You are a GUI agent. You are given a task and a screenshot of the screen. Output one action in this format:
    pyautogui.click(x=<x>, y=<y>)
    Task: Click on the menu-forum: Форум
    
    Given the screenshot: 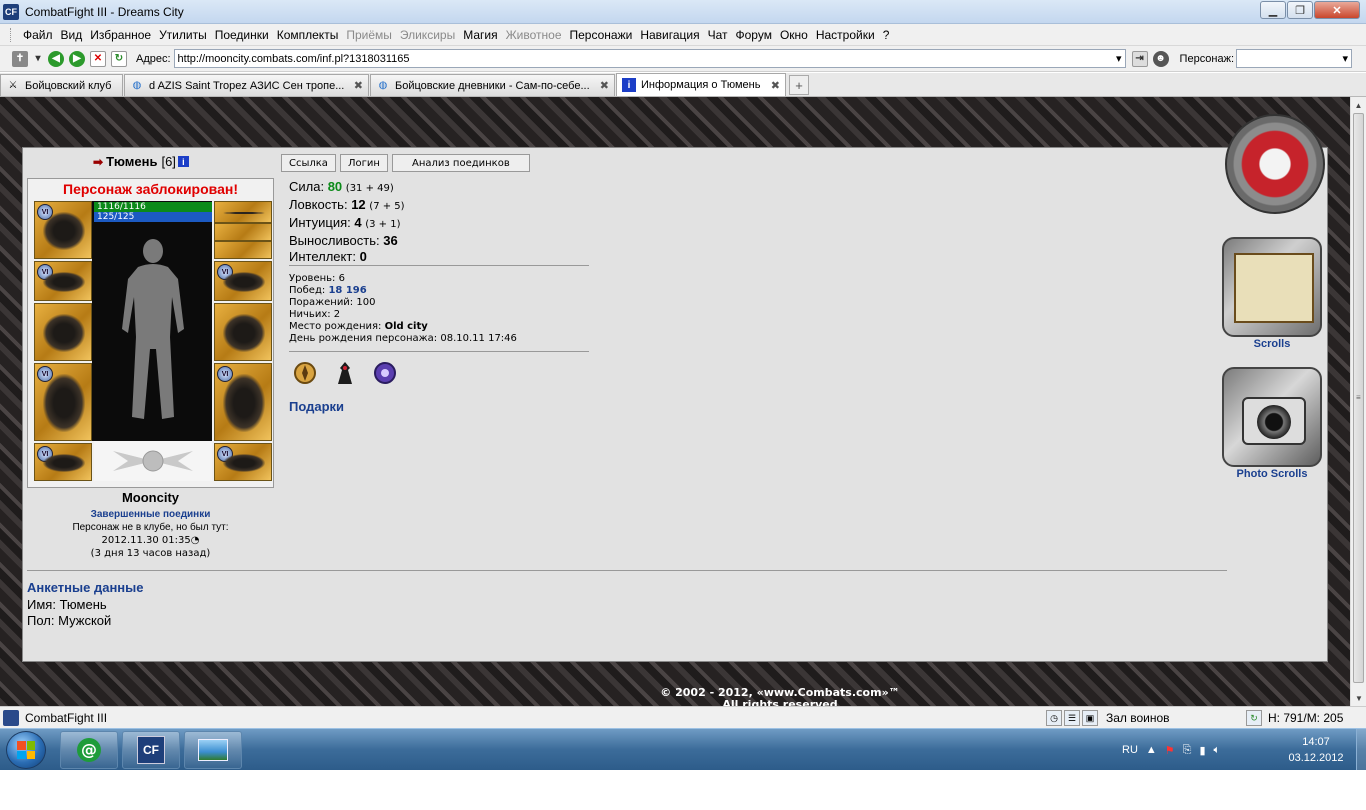 What is the action you would take?
    pyautogui.click(x=754, y=35)
    